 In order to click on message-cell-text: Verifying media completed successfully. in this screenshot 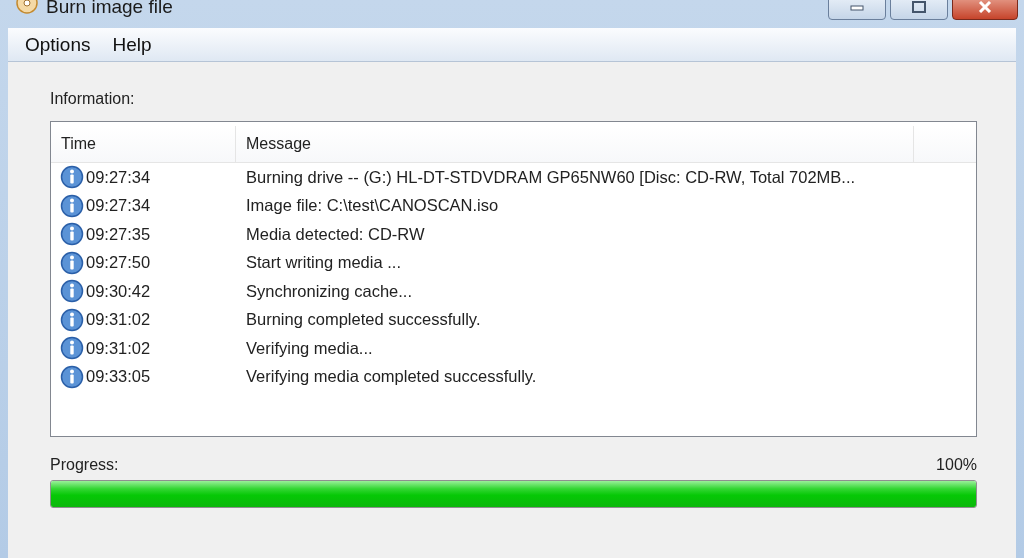, I will do `click(391, 377)`.